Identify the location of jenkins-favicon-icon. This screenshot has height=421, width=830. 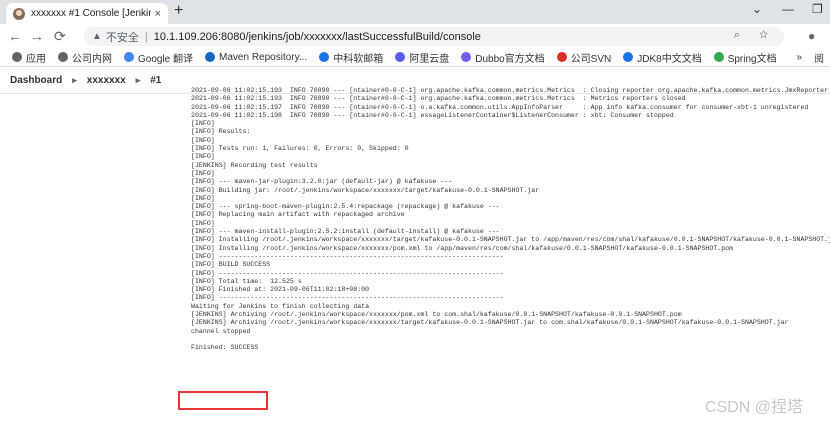
(19, 13).